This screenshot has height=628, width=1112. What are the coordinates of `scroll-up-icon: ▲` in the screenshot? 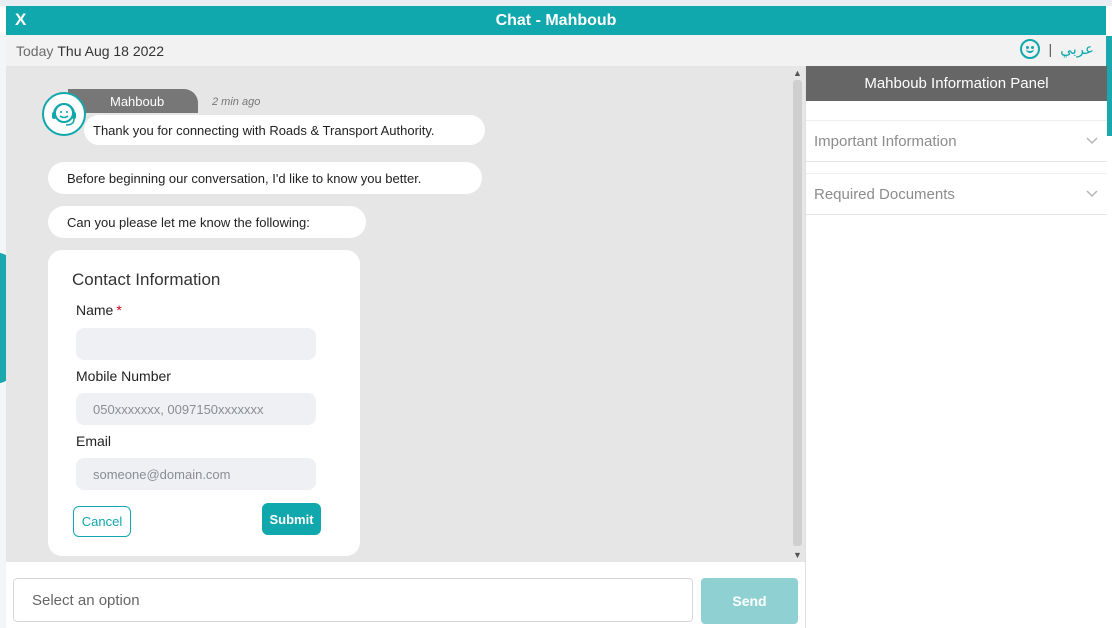 It's located at (797, 73).